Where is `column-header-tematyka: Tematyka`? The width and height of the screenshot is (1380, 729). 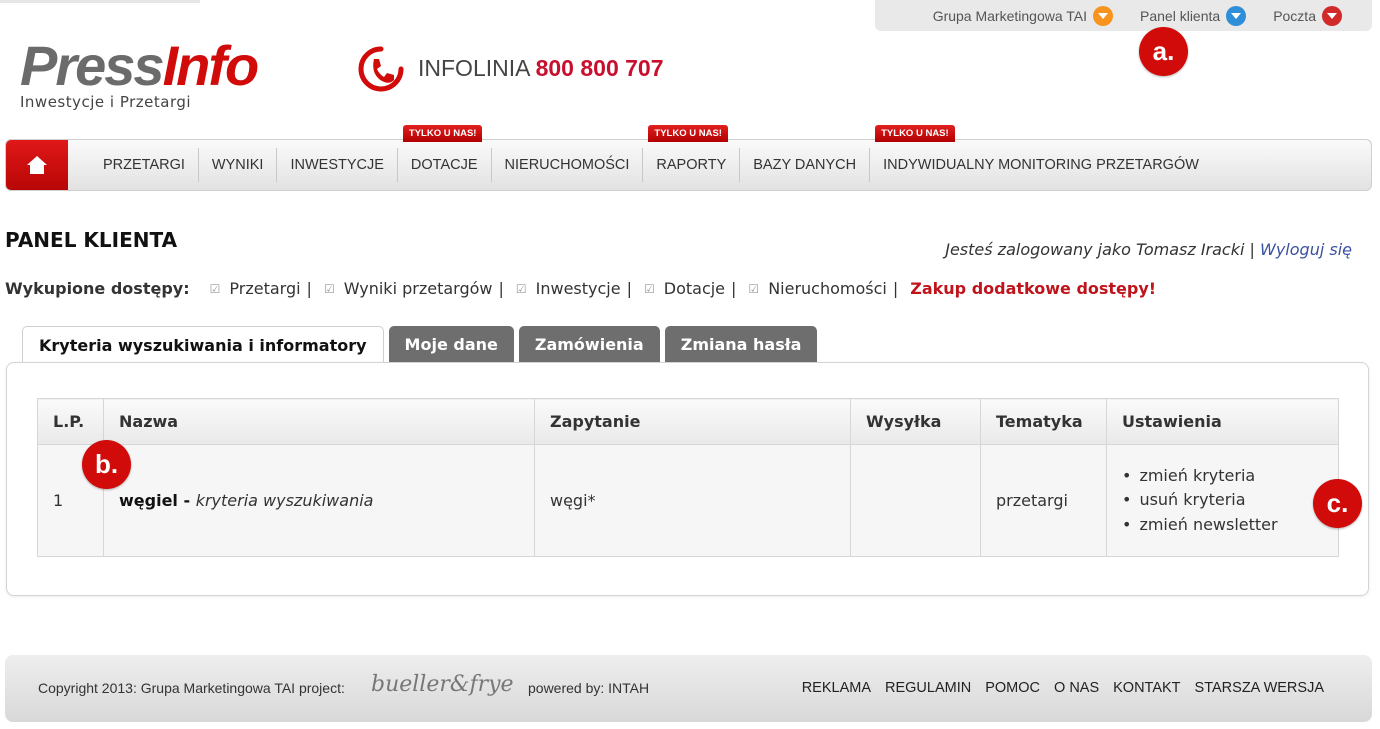
column-header-tematyka: Tematyka is located at coordinates (1043, 421).